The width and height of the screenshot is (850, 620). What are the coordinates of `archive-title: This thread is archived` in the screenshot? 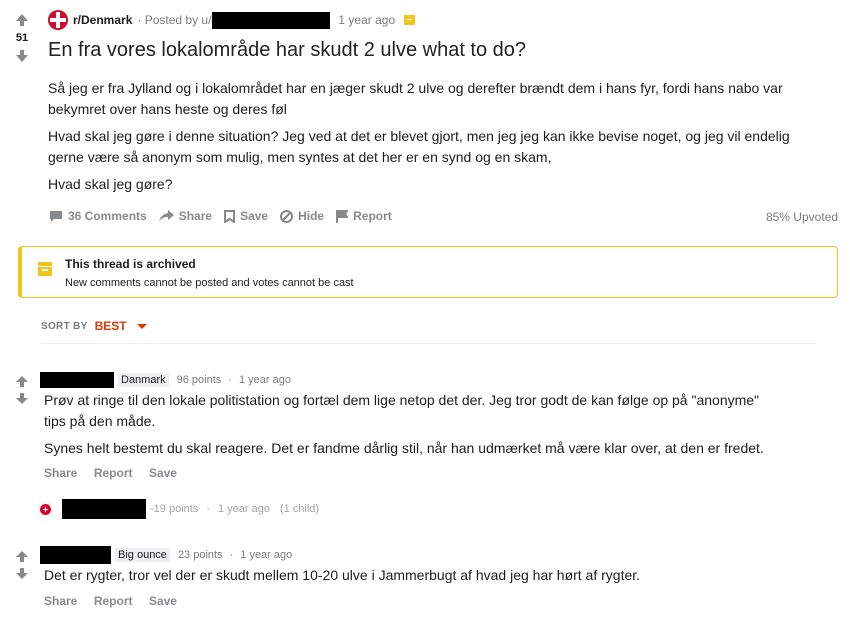 It's located at (130, 264).